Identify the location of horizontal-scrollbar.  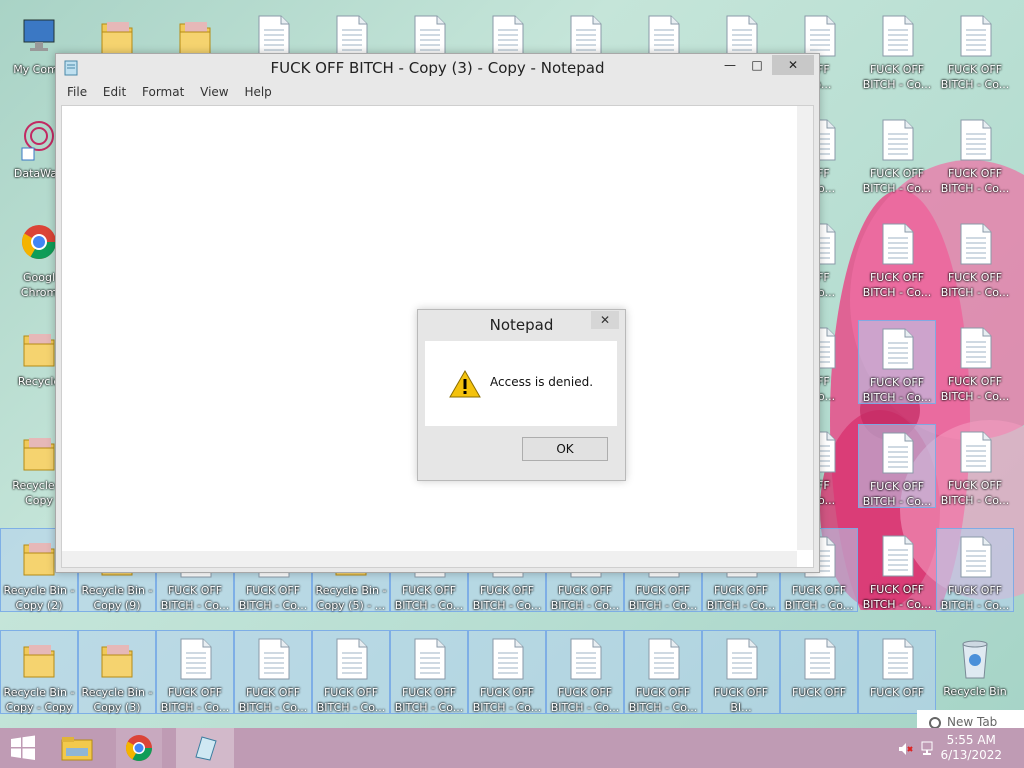
(429, 559).